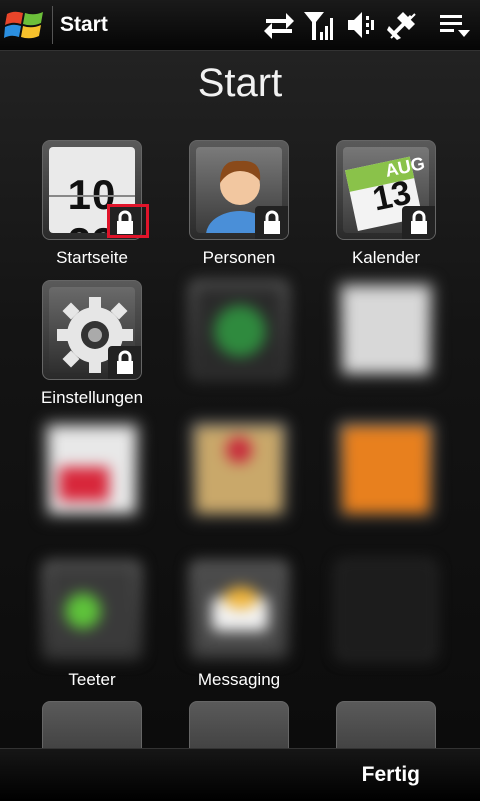  What do you see at coordinates (386, 190) in the screenshot?
I see `tile-kalender: AUG 13` at bounding box center [386, 190].